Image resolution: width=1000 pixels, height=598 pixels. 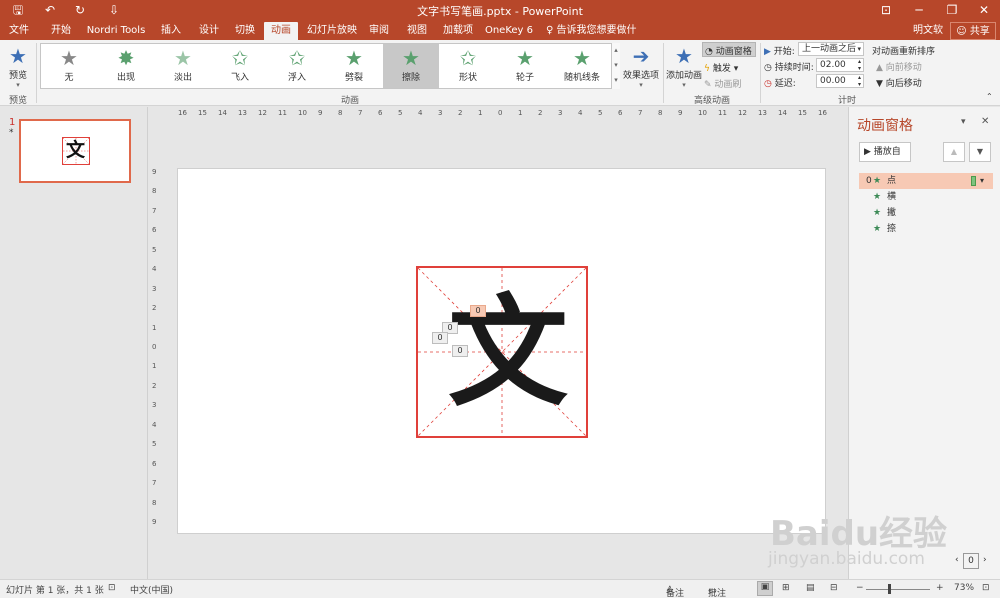 I want to click on move-up-button: ▲, so click(x=954, y=152).